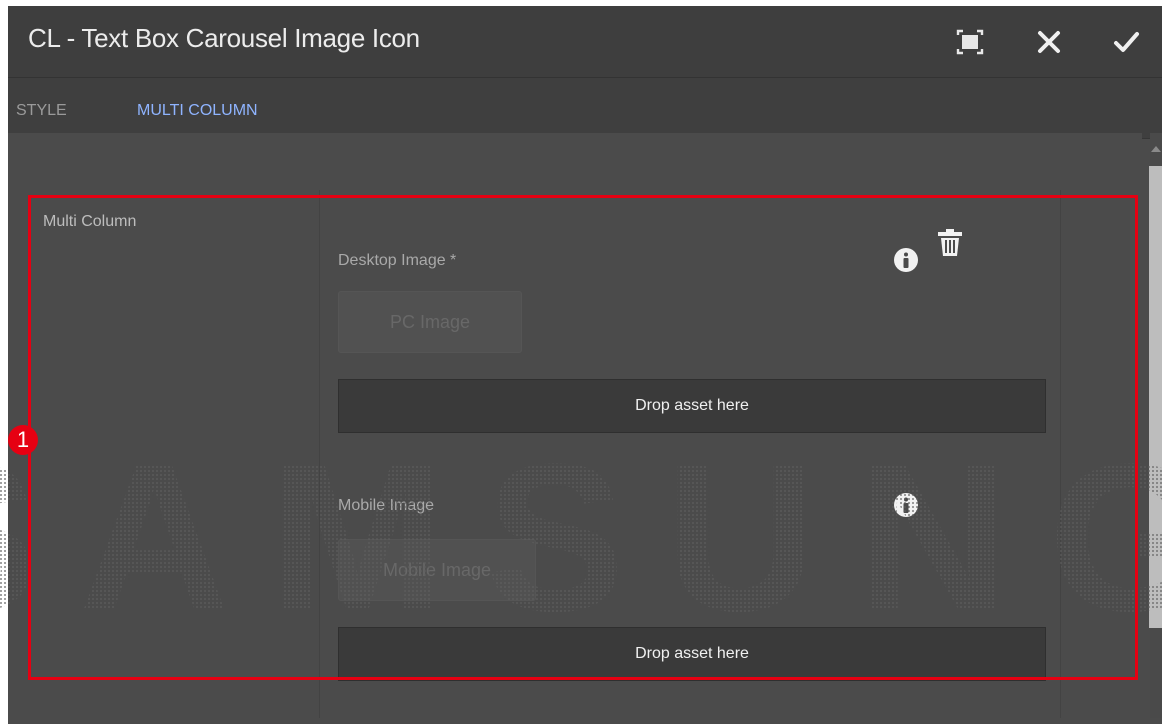  I want to click on tab-multi-column: MULTI COLUMN, so click(197, 111).